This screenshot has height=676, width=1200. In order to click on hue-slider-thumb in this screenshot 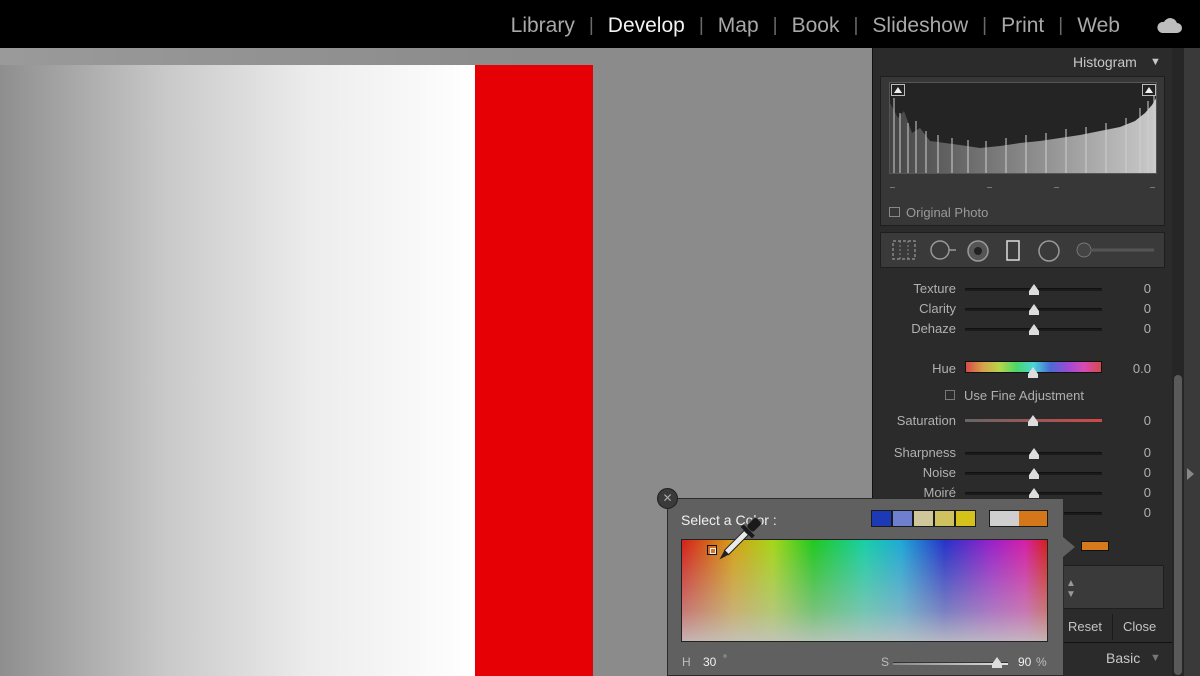, I will do `click(1033, 372)`.